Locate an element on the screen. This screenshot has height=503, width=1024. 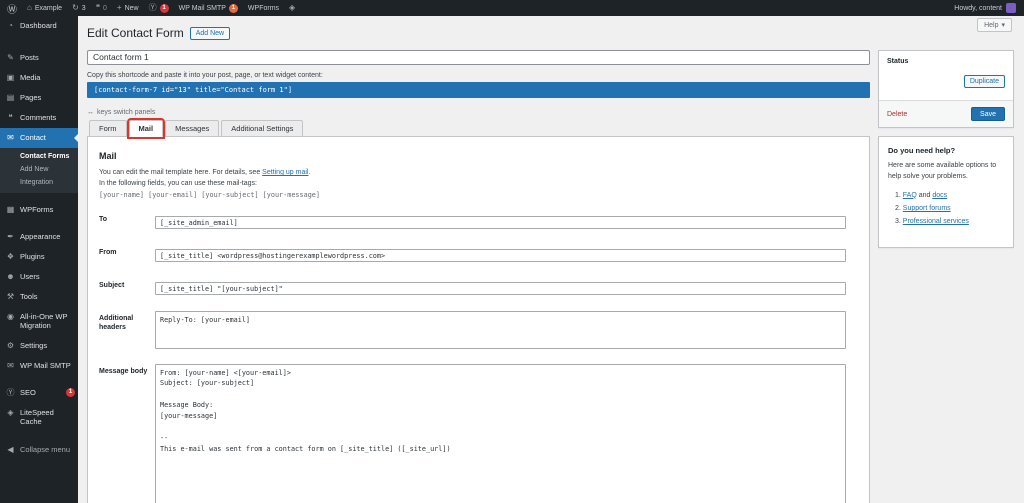
setting-up-mail-link: Setting up mail is located at coordinates (285, 172).